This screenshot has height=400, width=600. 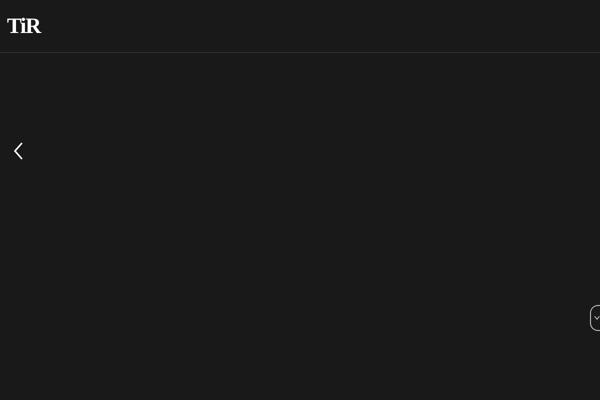 I want to click on chevron-down-icon, so click(x=597, y=318).